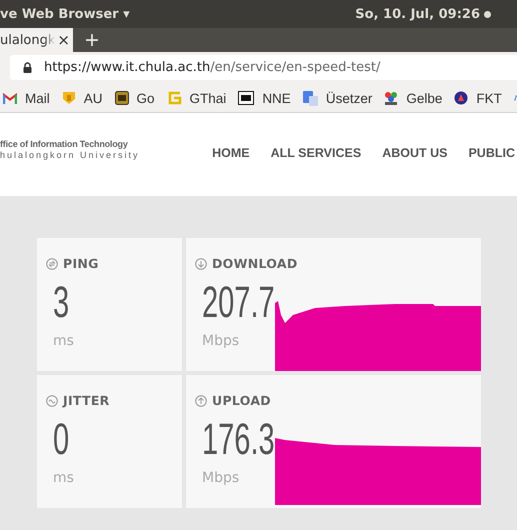  What do you see at coordinates (69, 98) in the screenshot?
I see `shield-icon` at bounding box center [69, 98].